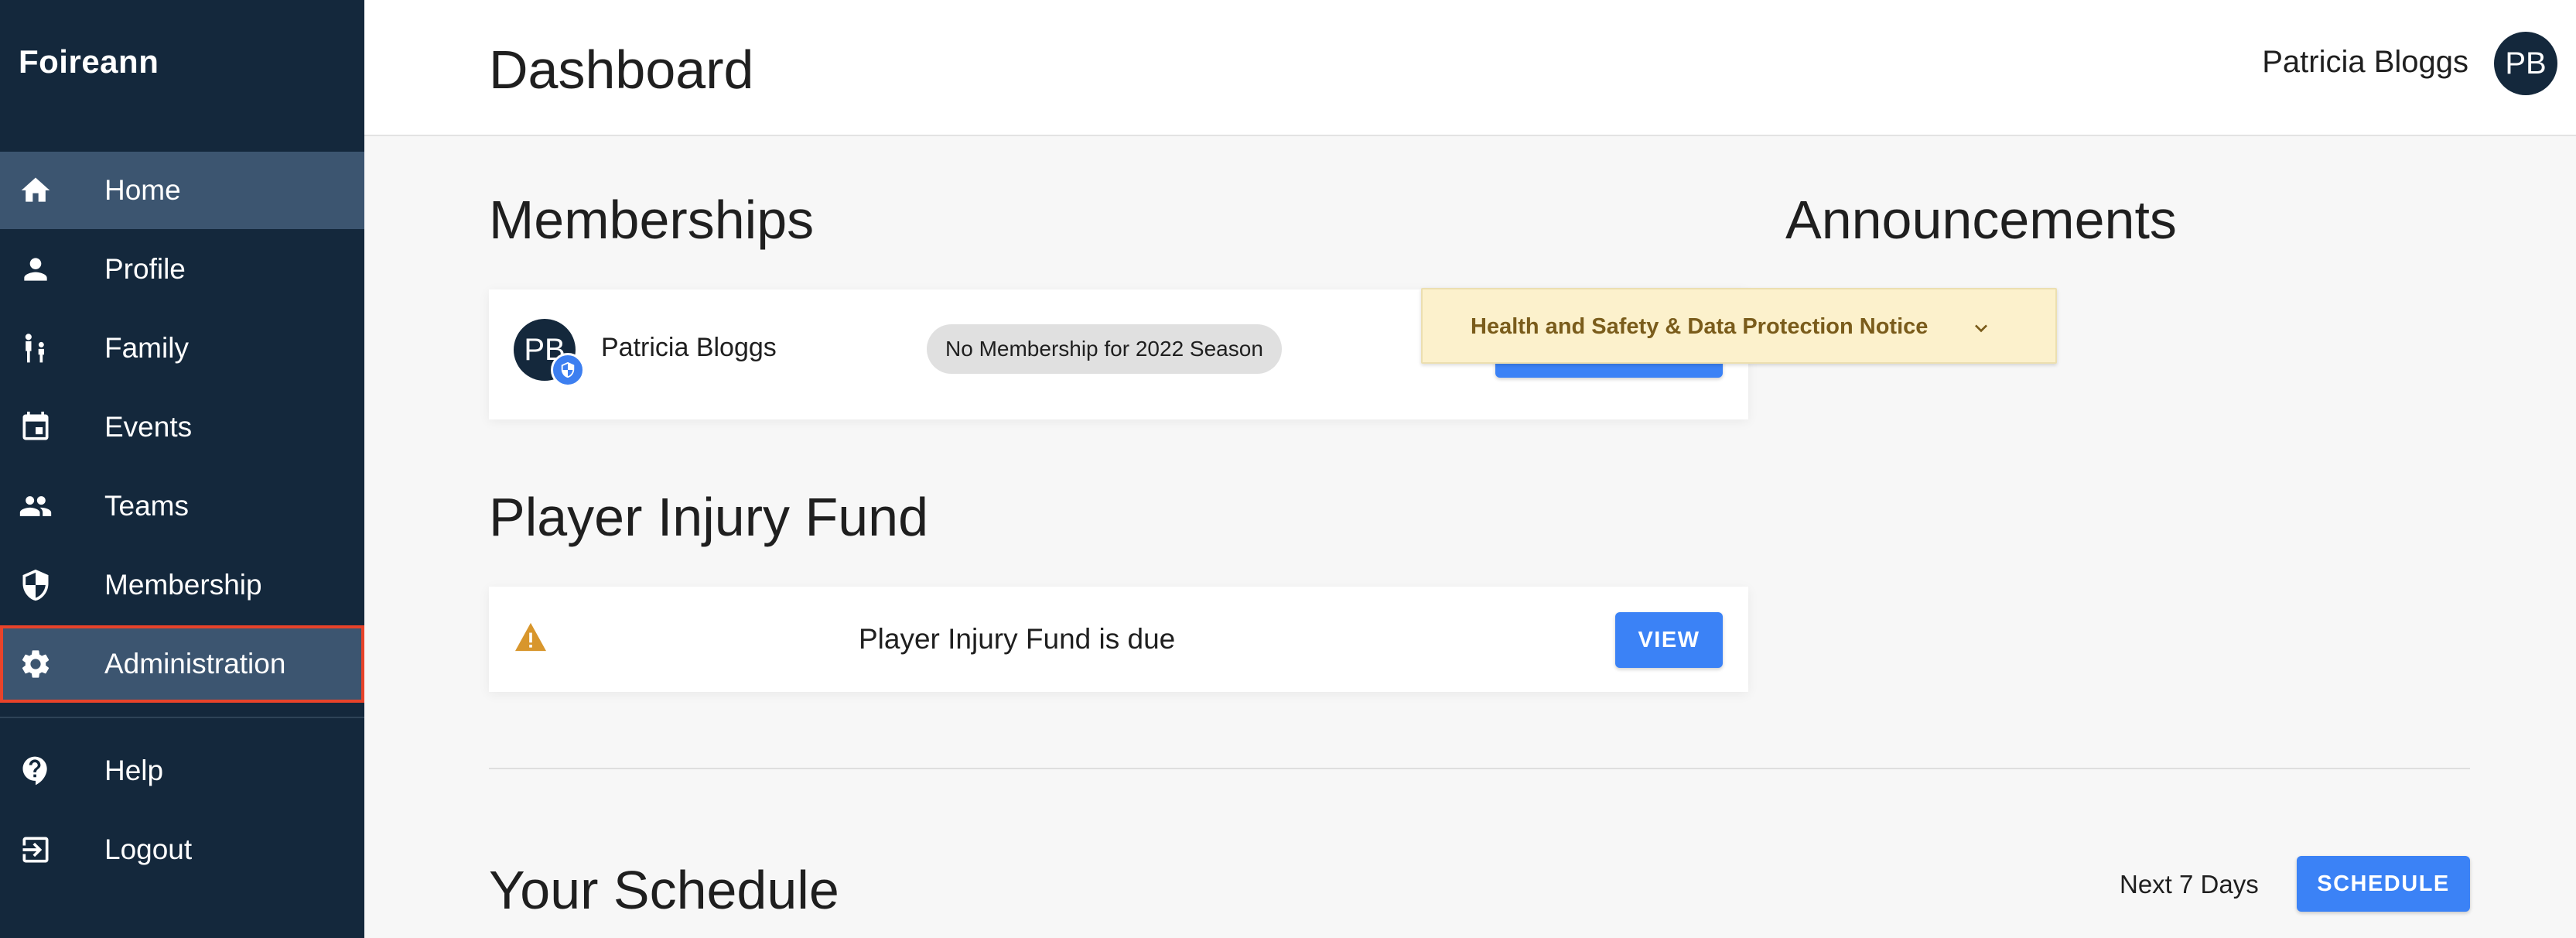 The image size is (2576, 938). I want to click on sidebar-item-teams: Teams, so click(182, 506).